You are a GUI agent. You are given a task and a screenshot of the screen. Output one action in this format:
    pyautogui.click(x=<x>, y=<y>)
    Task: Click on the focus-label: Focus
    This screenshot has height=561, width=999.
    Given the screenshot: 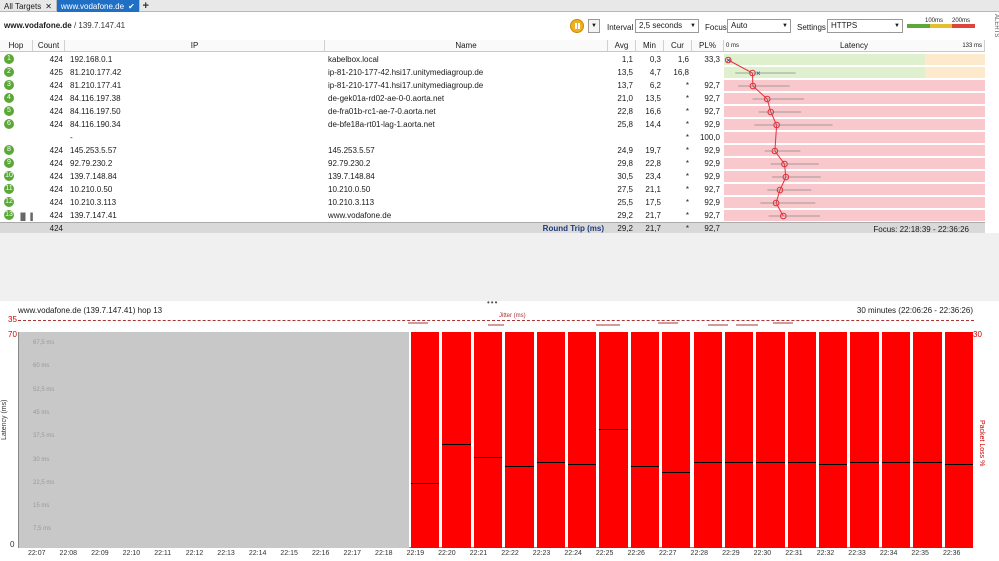 What is the action you would take?
    pyautogui.click(x=716, y=27)
    